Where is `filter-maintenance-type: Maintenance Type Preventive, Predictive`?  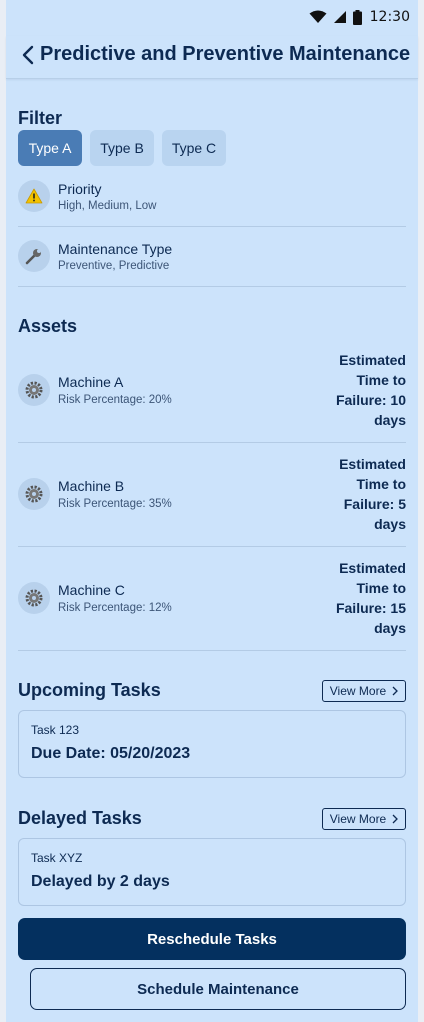
filter-maintenance-type: Maintenance Type Preventive, Predictive is located at coordinates (212, 256).